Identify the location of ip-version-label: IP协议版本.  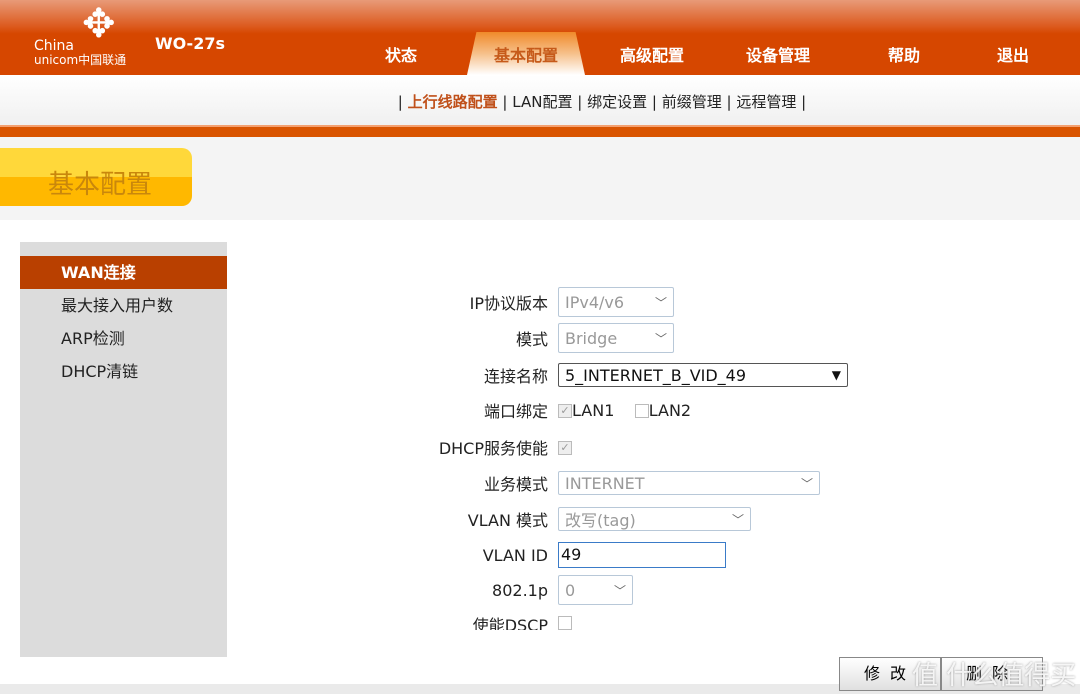
(508, 303).